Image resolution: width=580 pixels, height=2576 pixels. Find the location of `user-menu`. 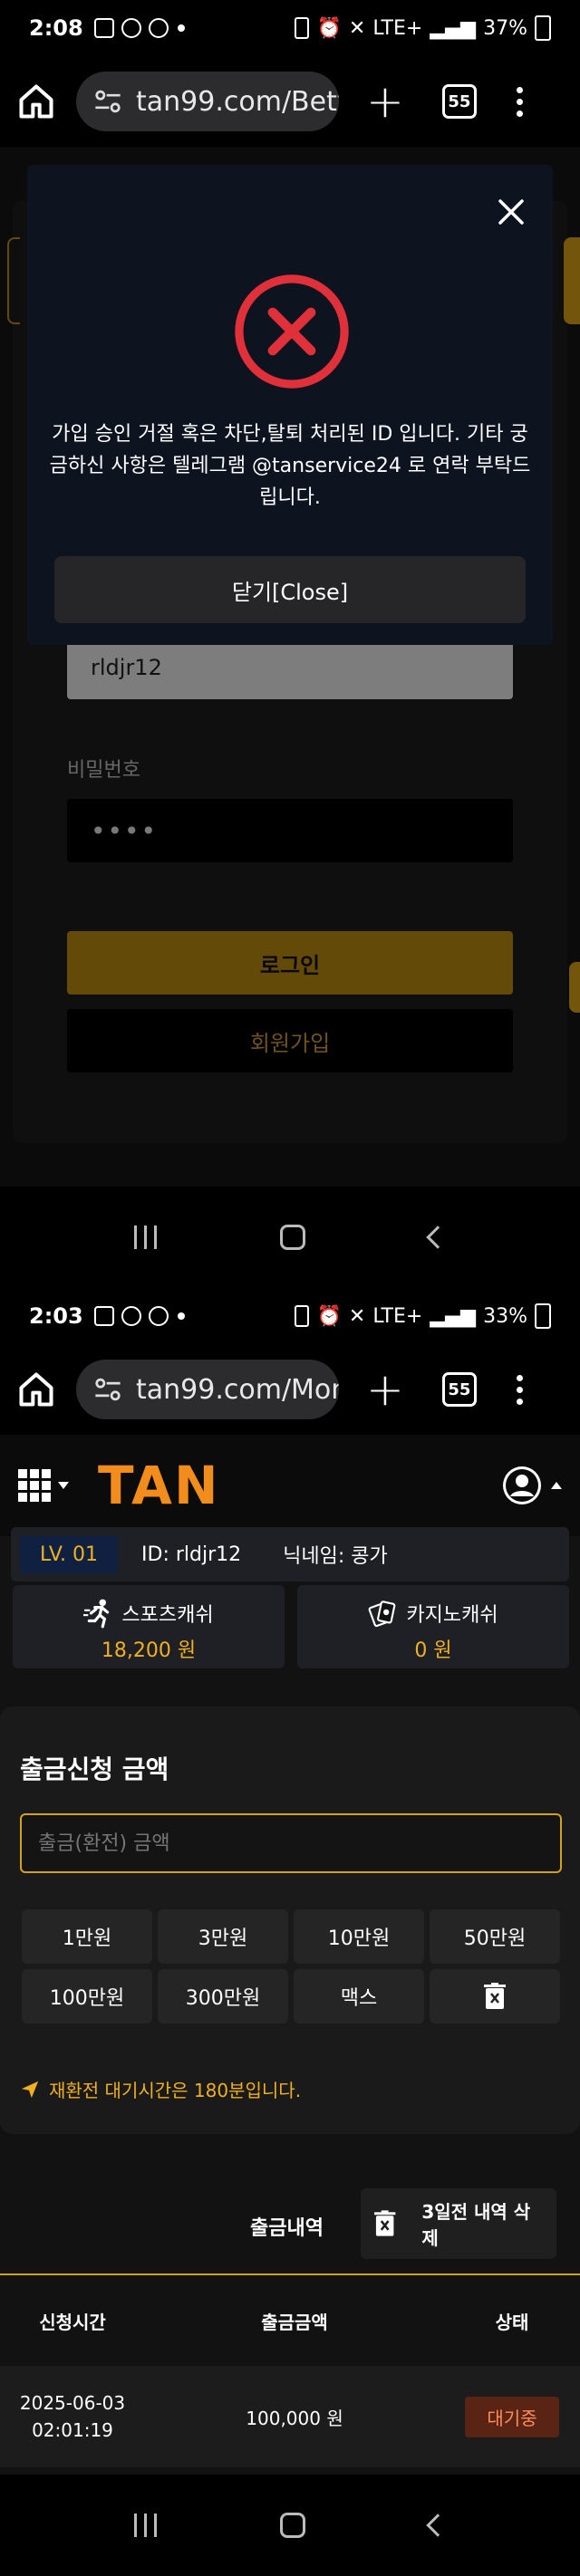

user-menu is located at coordinates (531, 1485).